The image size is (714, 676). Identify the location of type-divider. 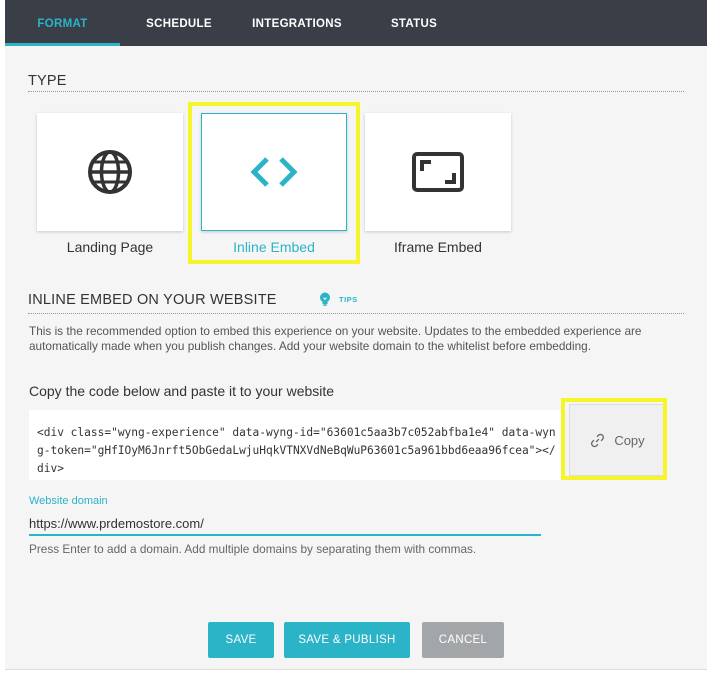
(356, 91).